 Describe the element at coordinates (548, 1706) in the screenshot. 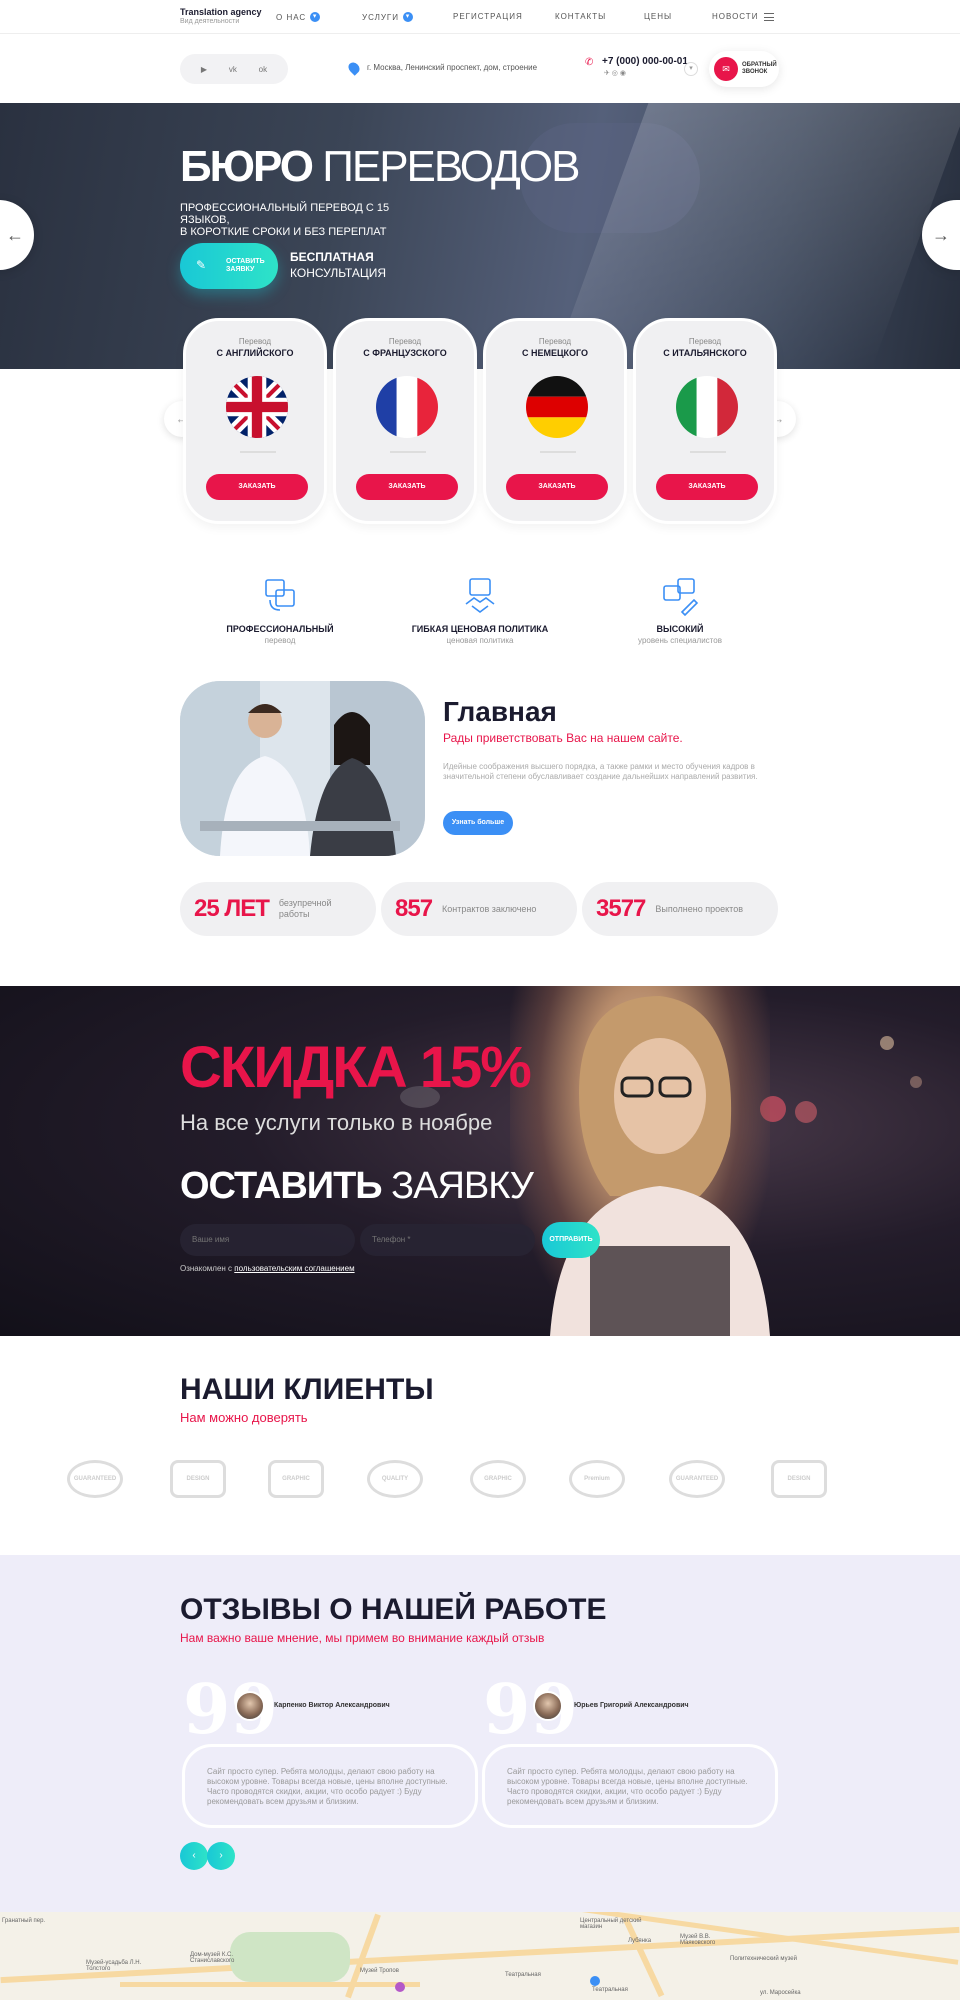

I see `avatar` at that location.